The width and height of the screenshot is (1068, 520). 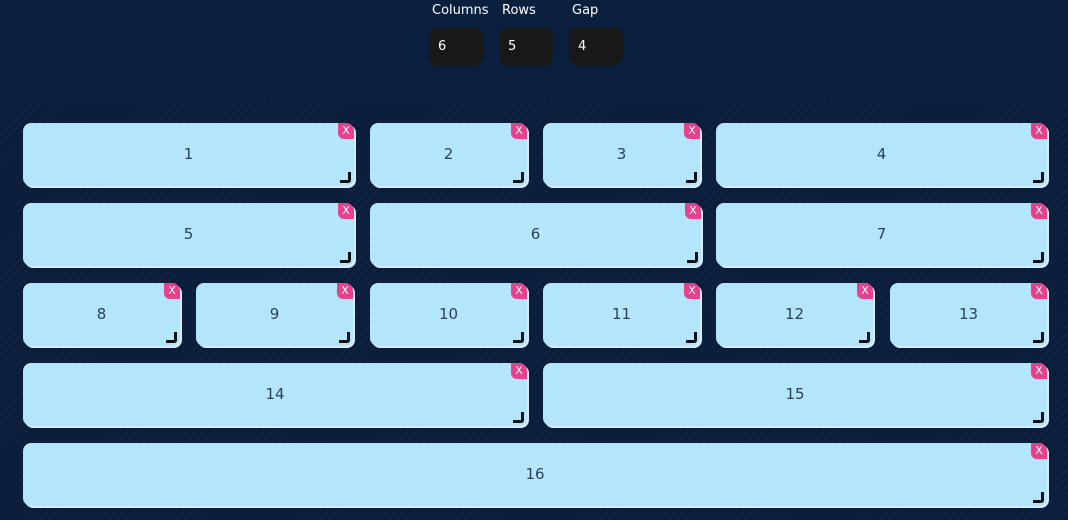 I want to click on grid-tile: 14 X, so click(x=275, y=394).